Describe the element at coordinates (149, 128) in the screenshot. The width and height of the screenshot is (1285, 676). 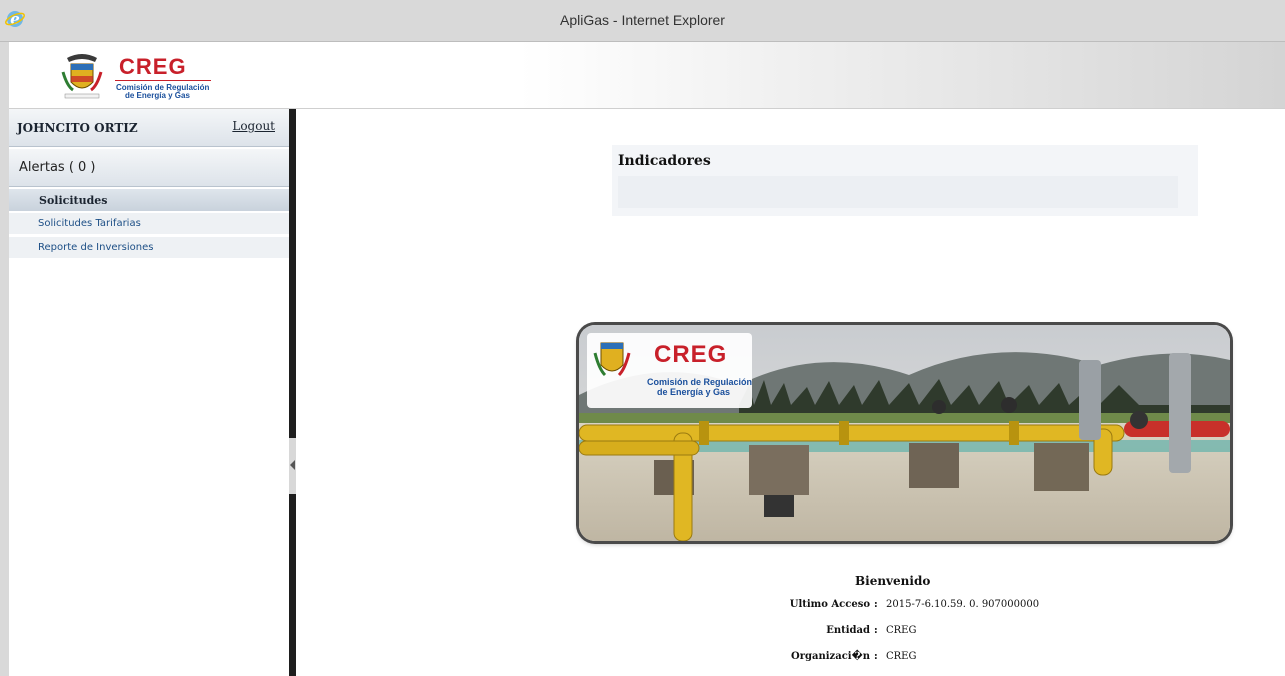
I see `user-row: JOHNCITO ORTIZ Logout` at that location.